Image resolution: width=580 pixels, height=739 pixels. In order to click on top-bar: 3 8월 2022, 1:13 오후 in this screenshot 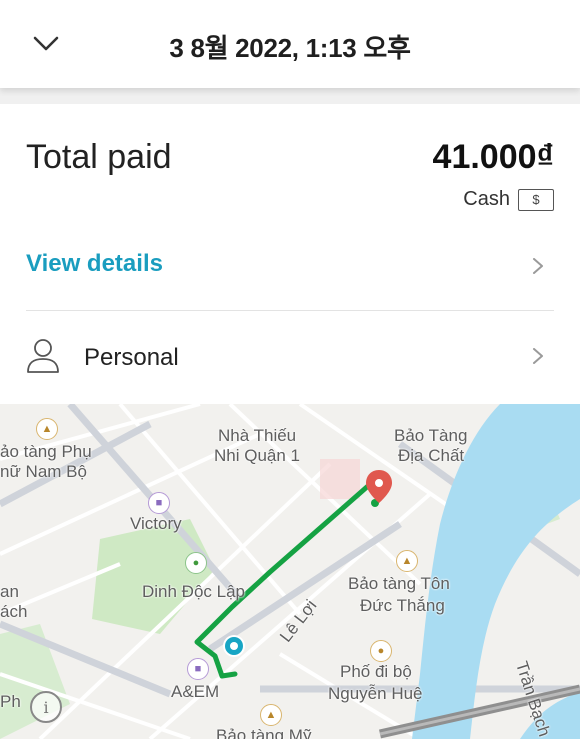, I will do `click(290, 44)`.